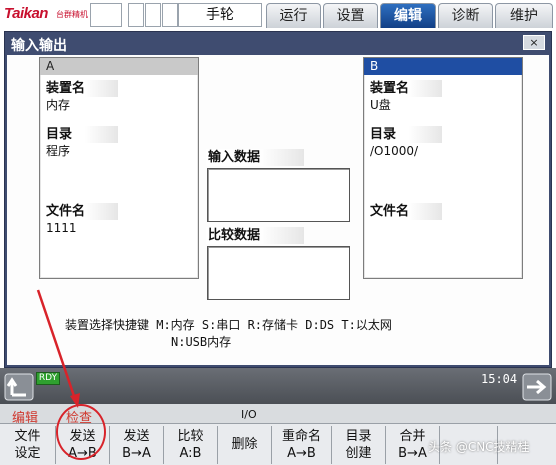  I want to click on tab-setup: 设置, so click(350, 15).